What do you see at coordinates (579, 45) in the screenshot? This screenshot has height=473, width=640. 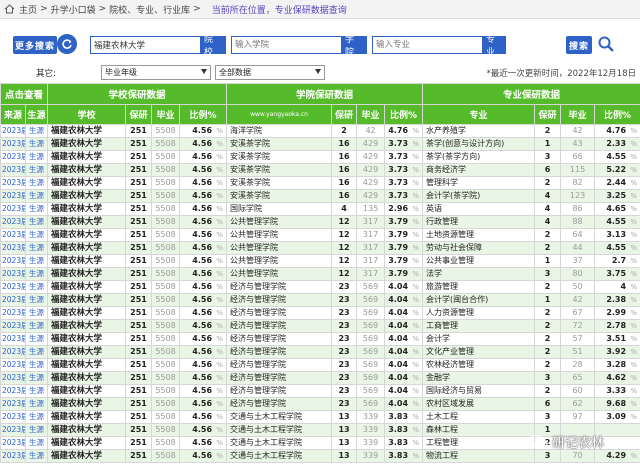 I see `search-button: 搜索` at bounding box center [579, 45].